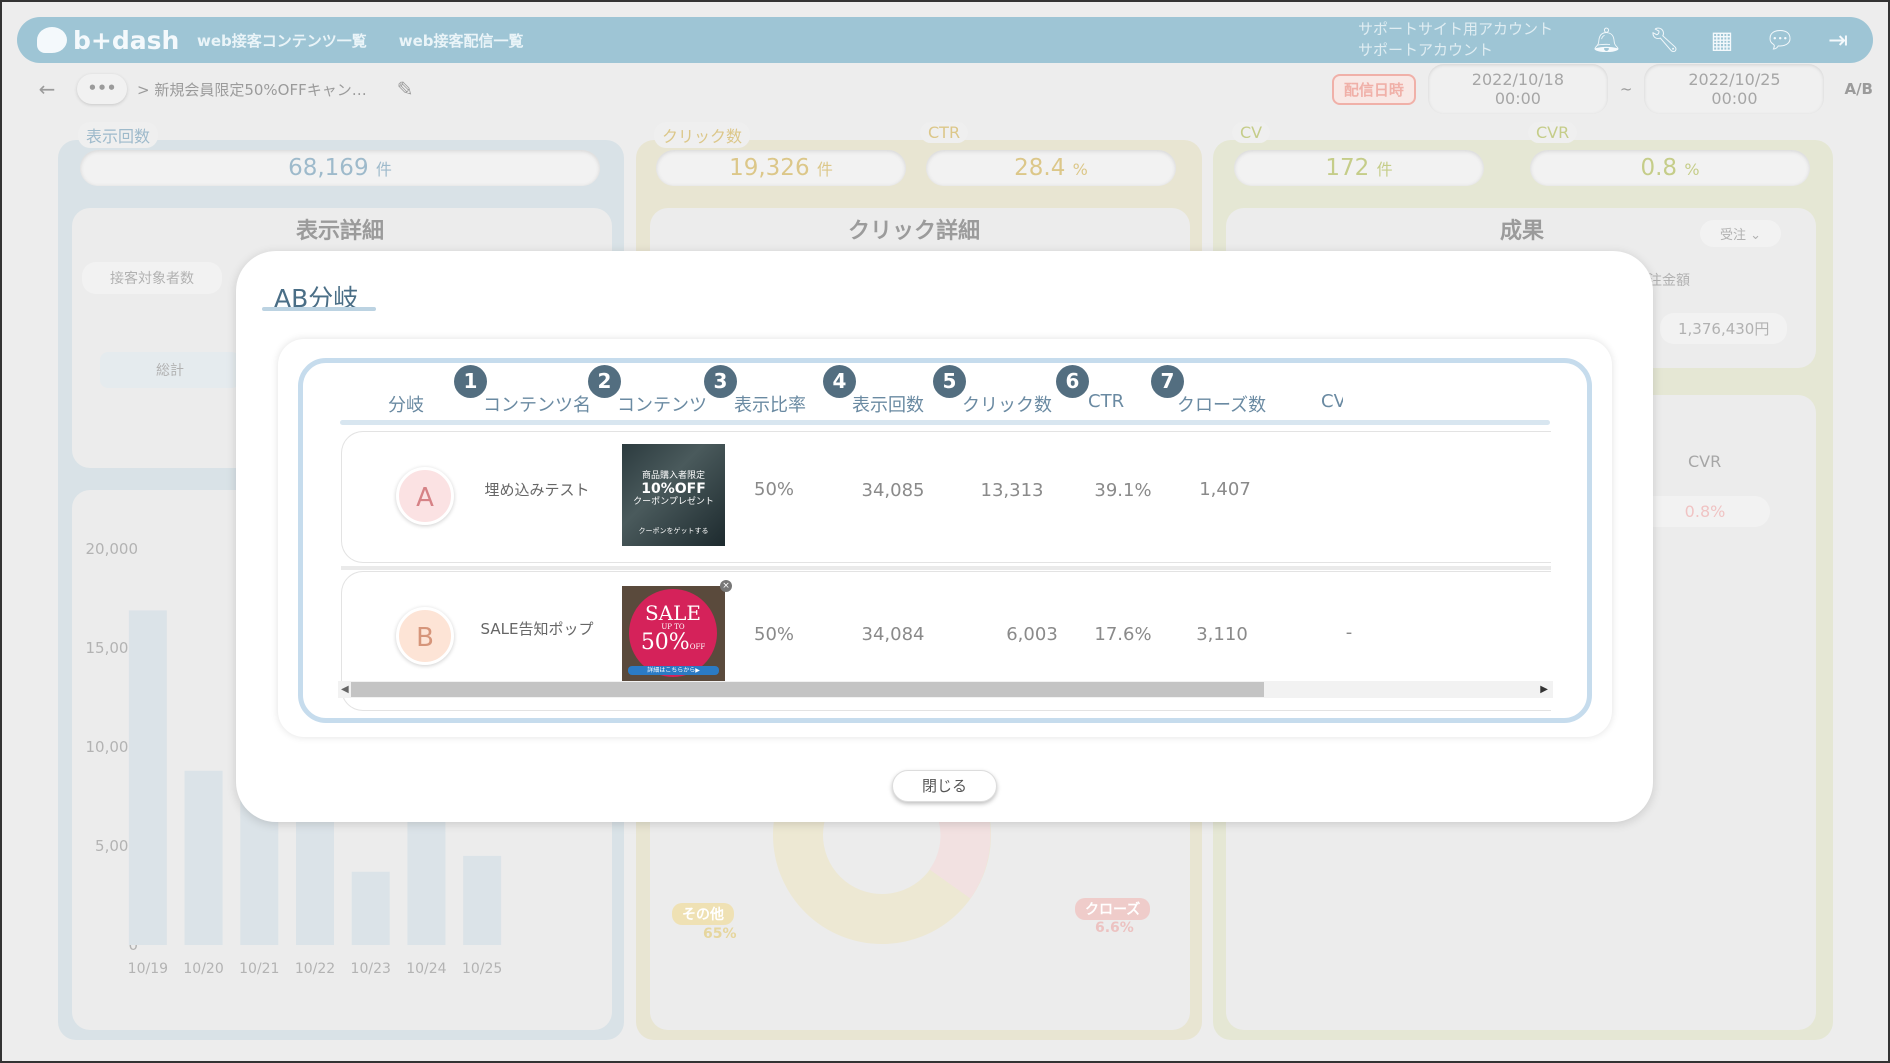 The image size is (1890, 1063). Describe the element at coordinates (537, 629) in the screenshot. I see `content-name-b: SALE告知ポップ` at that location.